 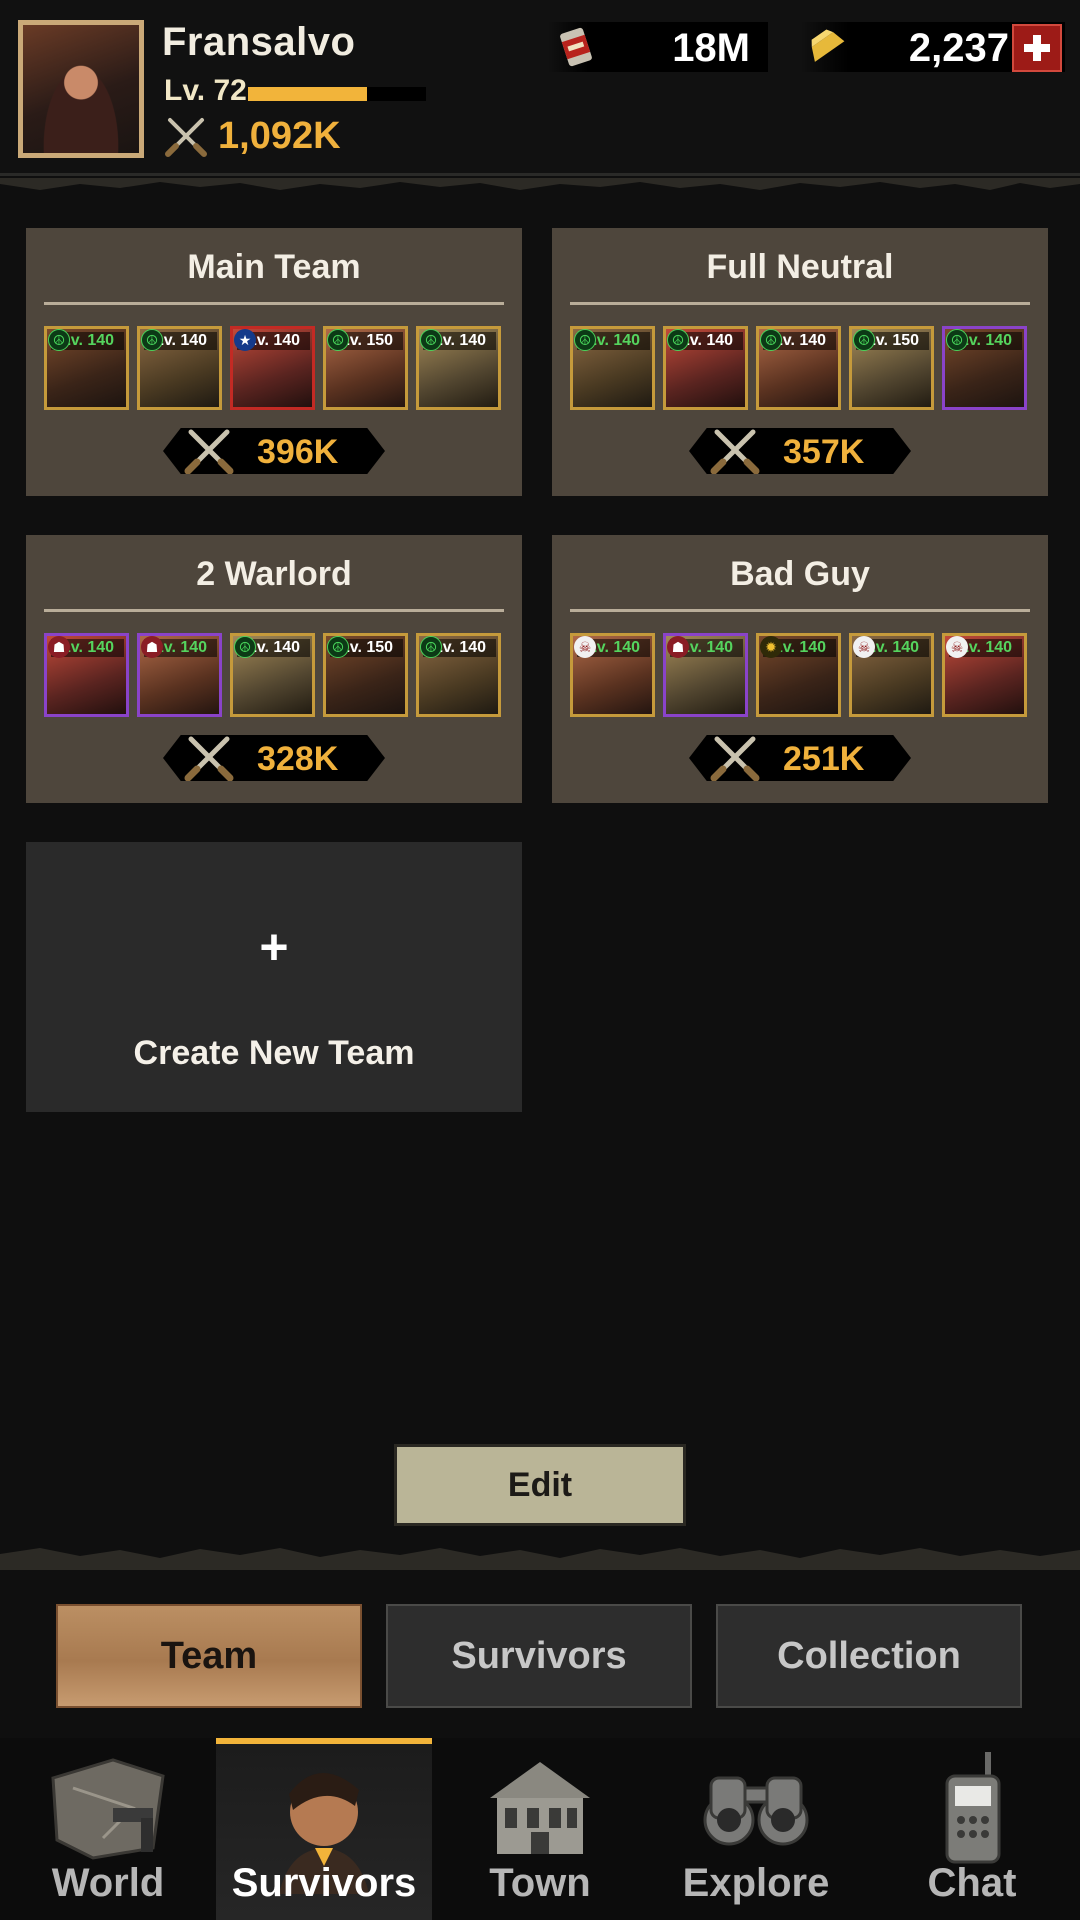 I want to click on bottom-navigation: World Survivors Town Explore Chat, so click(x=540, y=1829).